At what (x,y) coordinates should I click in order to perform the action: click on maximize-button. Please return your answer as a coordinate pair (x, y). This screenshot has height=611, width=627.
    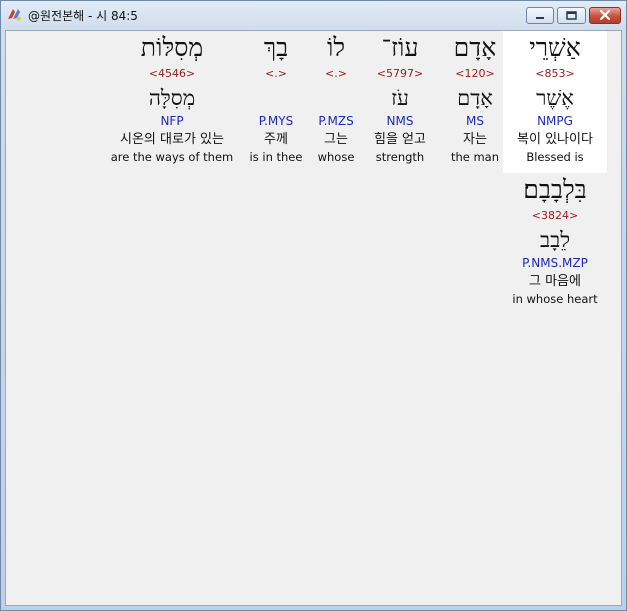
    Looking at the image, I should click on (571, 15).